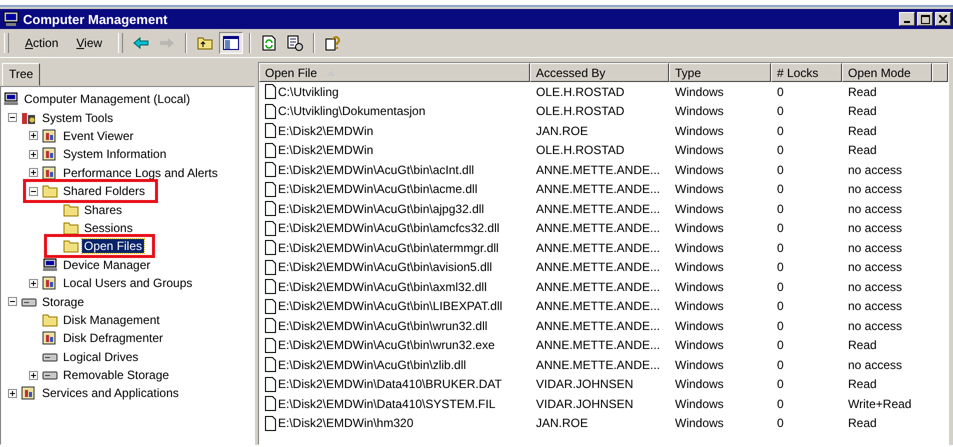 This screenshot has height=447, width=953. I want to click on tree-button, so click(231, 43).